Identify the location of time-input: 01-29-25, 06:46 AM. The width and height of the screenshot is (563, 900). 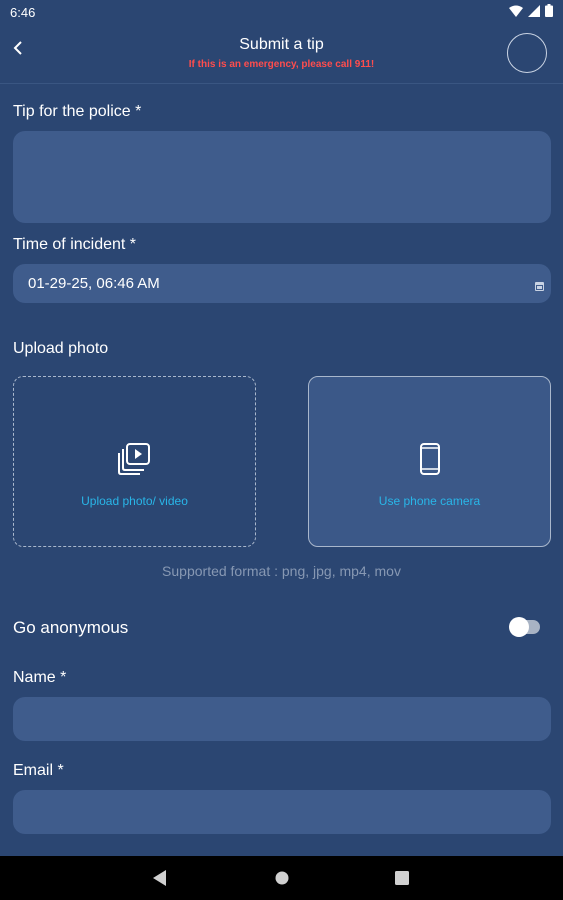
(282, 283).